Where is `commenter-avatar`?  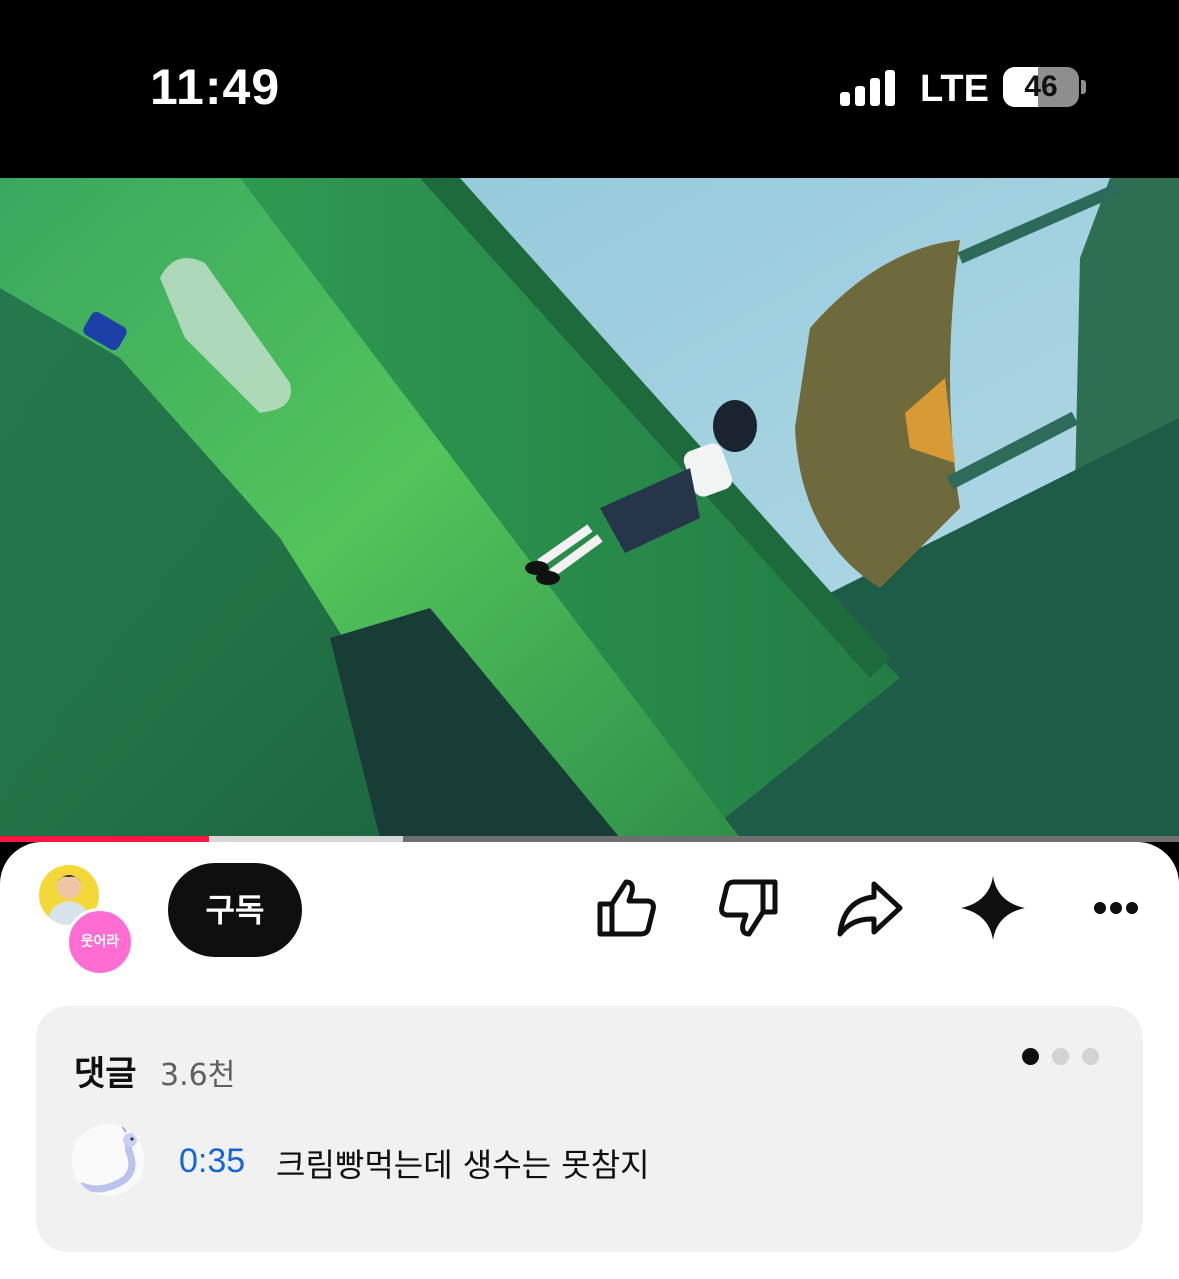 commenter-avatar is located at coordinates (108, 1160).